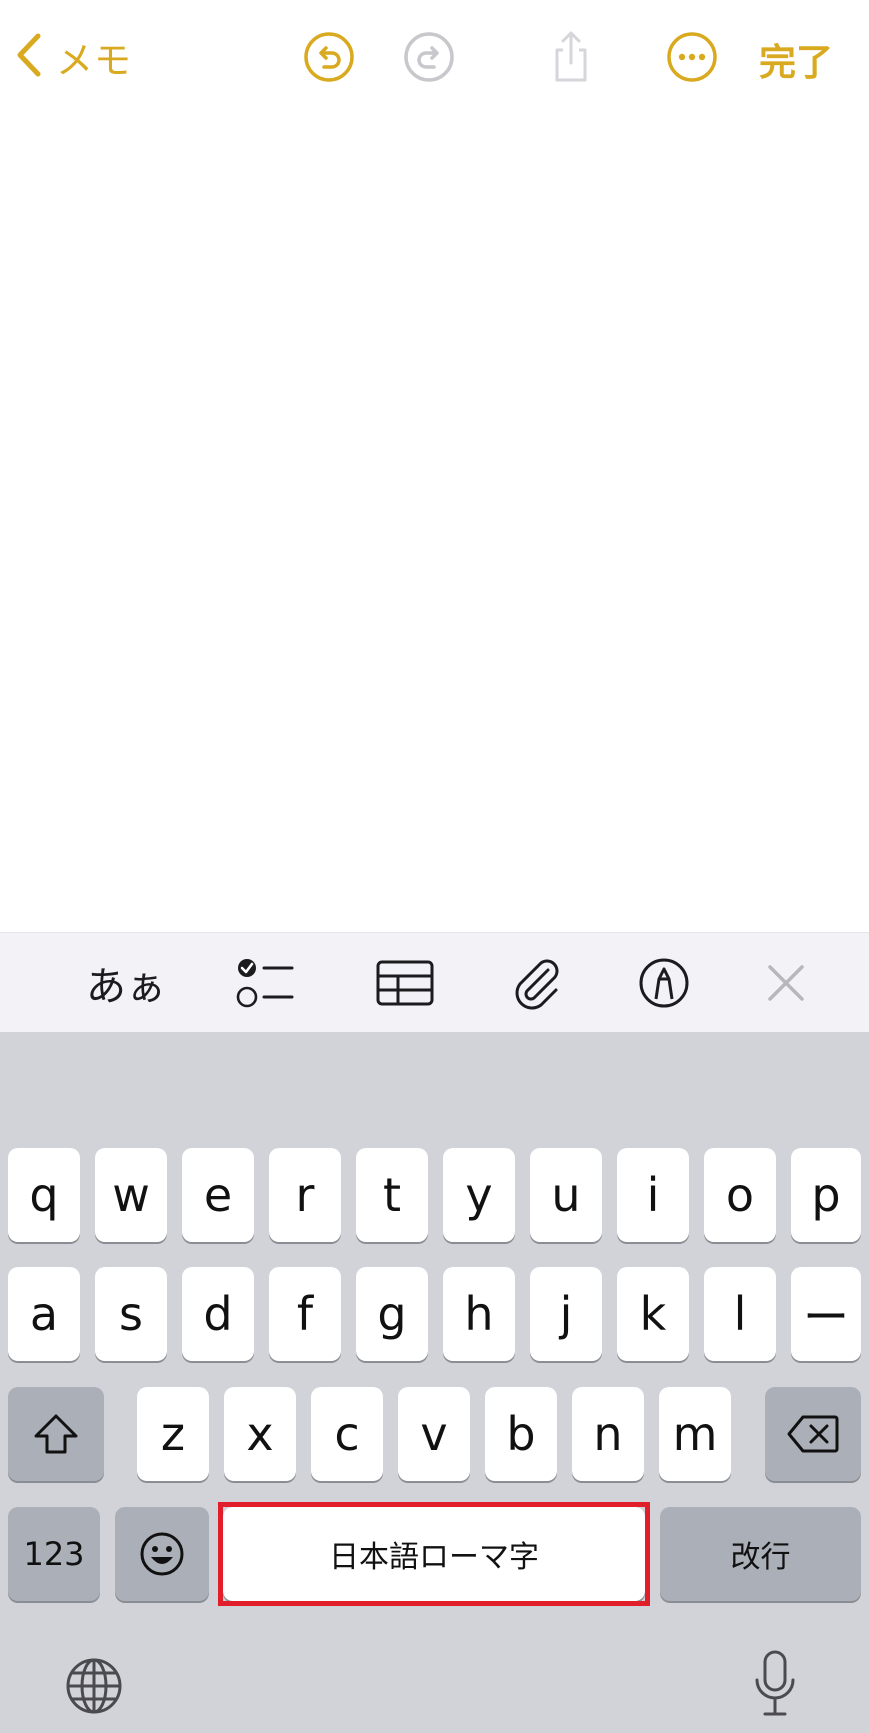 The height and width of the screenshot is (1733, 869). Describe the element at coordinates (740, 1195) in the screenshot. I see `key-o: o` at that location.